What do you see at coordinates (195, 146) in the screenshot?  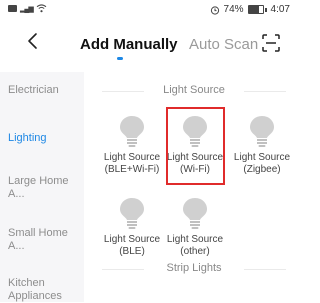 I see `selection-highlight` at bounding box center [195, 146].